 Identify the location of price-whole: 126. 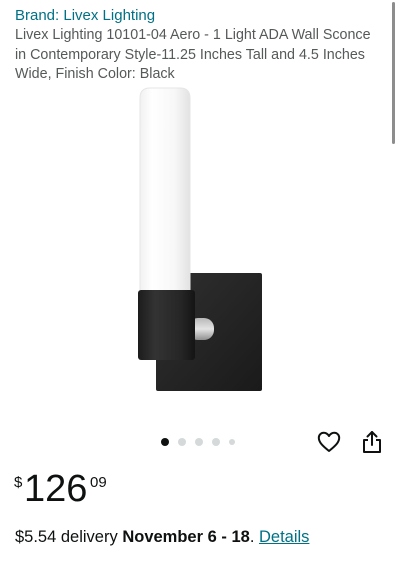
(56, 489).